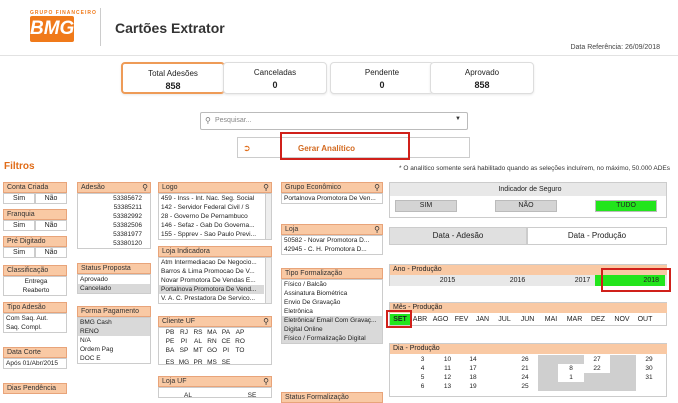 The width and height of the screenshot is (678, 403). Describe the element at coordinates (114, 358) in the screenshot. I see `list-item: DOC E` at that location.